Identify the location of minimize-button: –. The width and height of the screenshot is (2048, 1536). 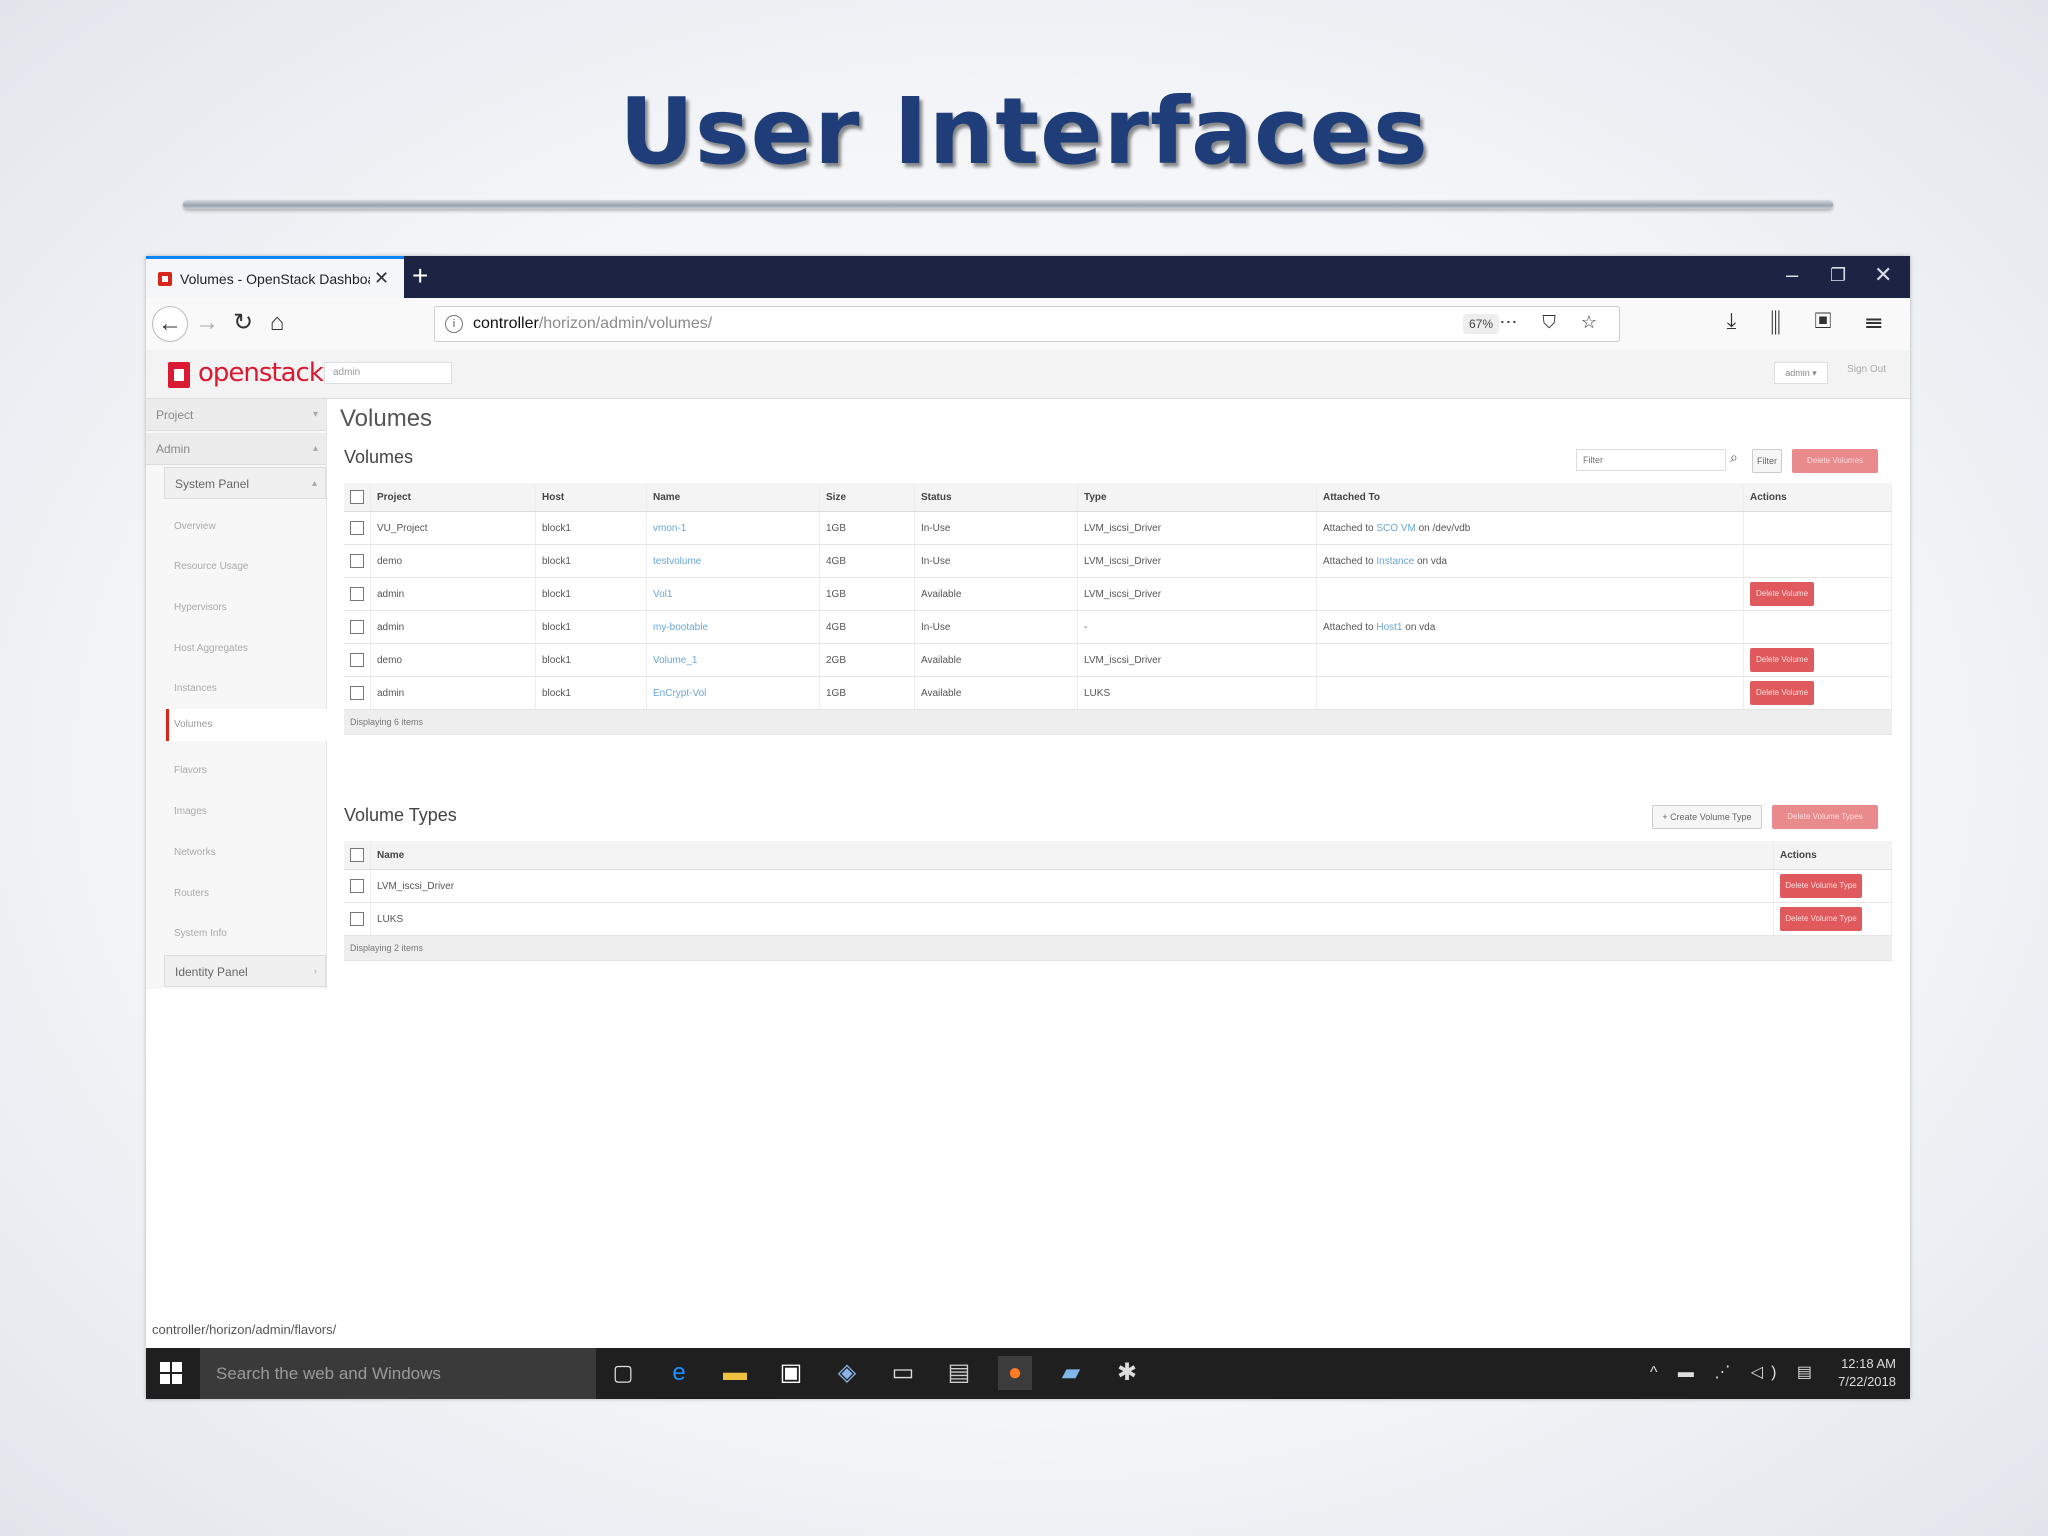
(1792, 275).